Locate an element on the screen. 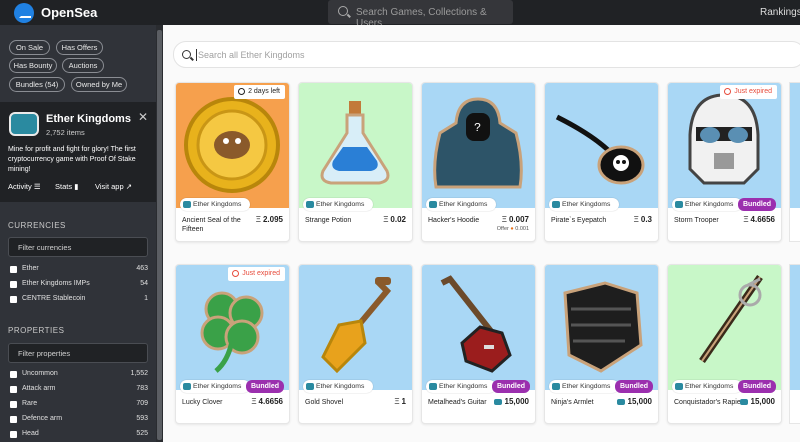 Image resolution: width=800 pixels, height=442 pixels. filter-has-offers: Has Offers is located at coordinates (79, 47).